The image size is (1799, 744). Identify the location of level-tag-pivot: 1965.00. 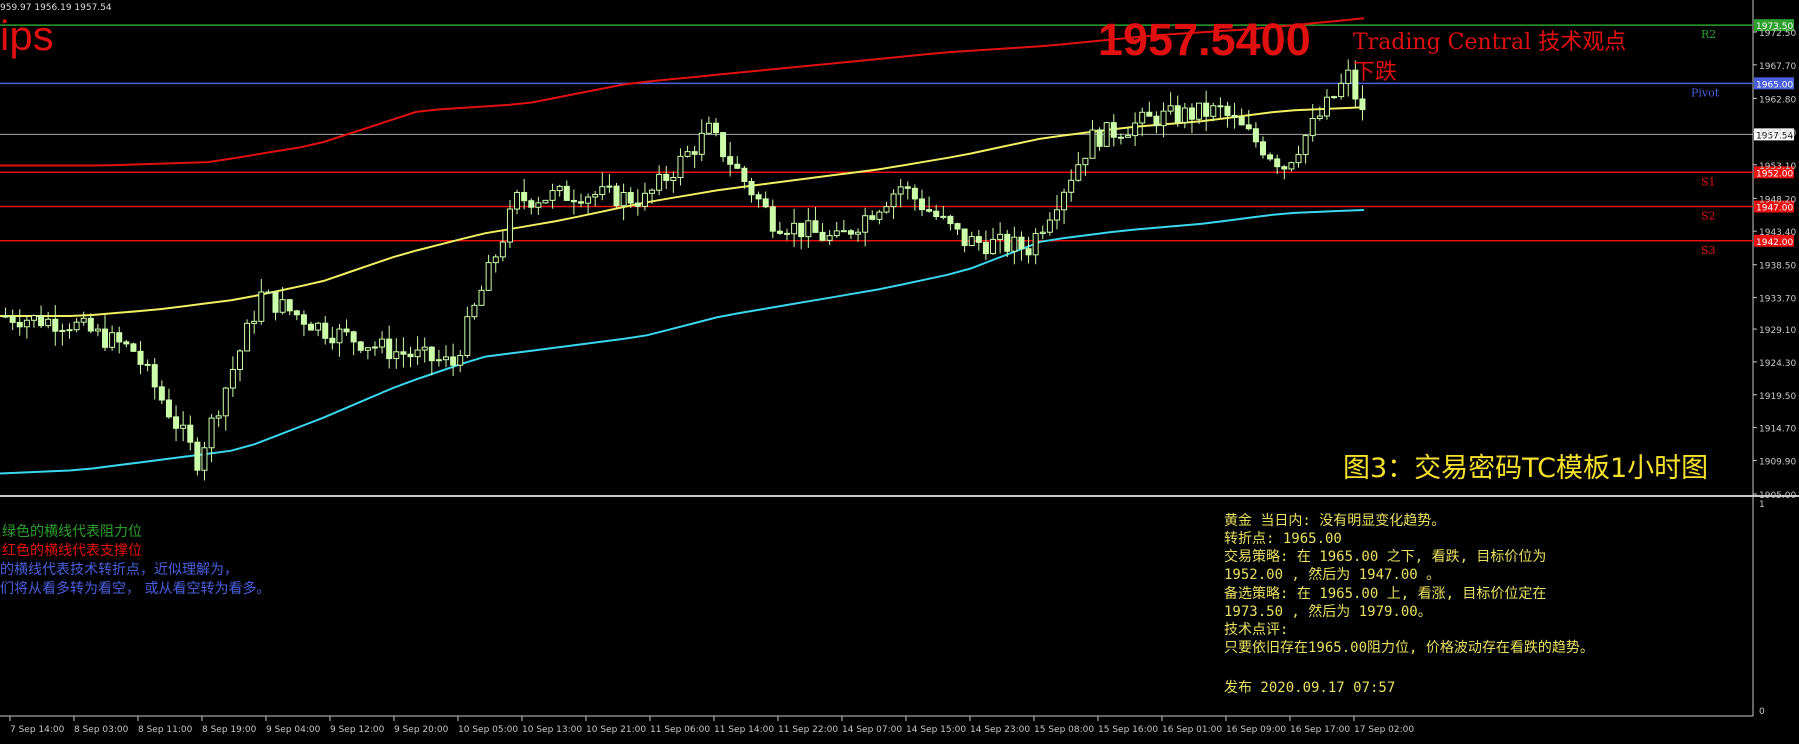
(1774, 85).